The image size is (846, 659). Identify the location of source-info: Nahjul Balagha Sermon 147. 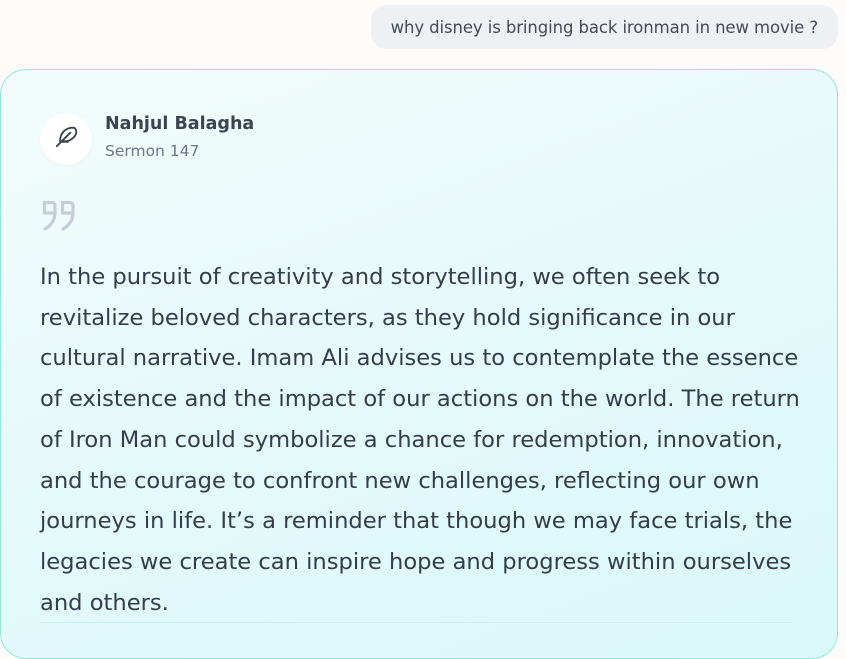
(179, 137).